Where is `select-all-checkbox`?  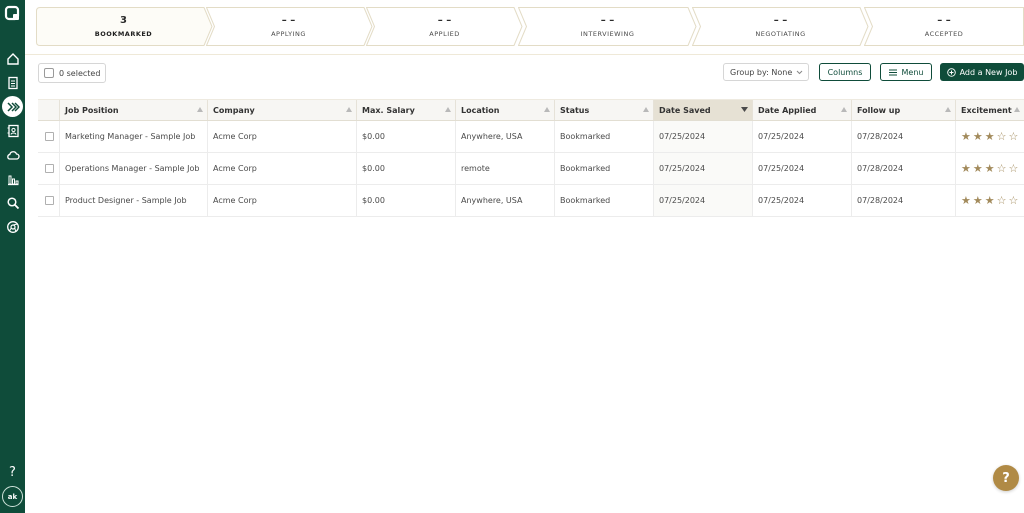 select-all-checkbox is located at coordinates (49, 73).